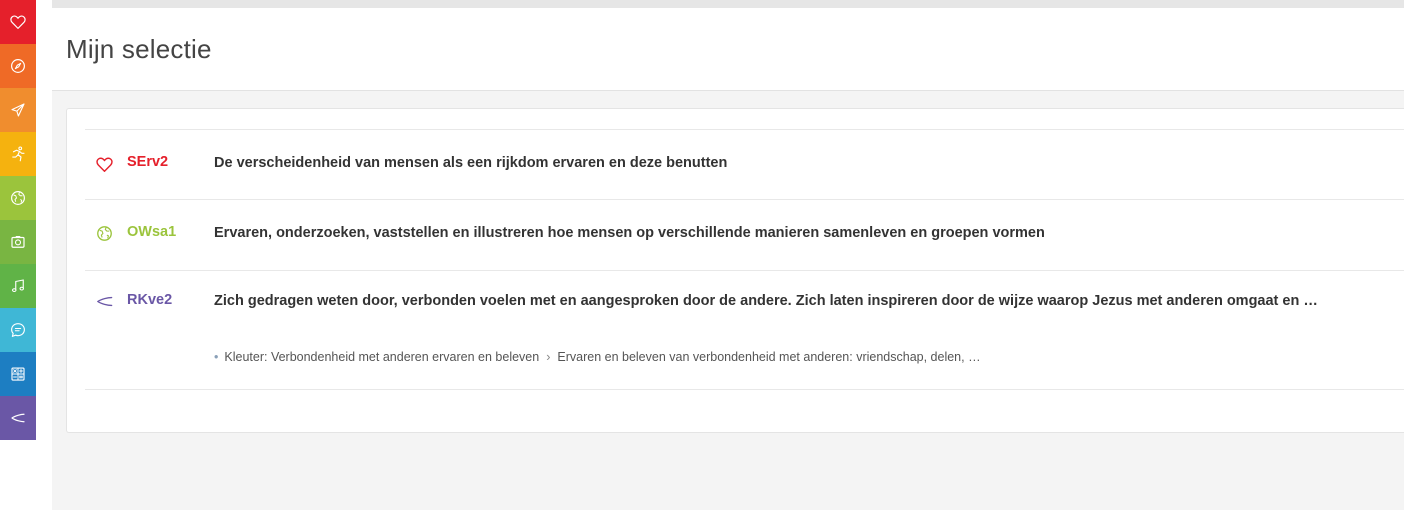 This screenshot has width=1404, height=510. I want to click on send-icon, so click(18, 110).